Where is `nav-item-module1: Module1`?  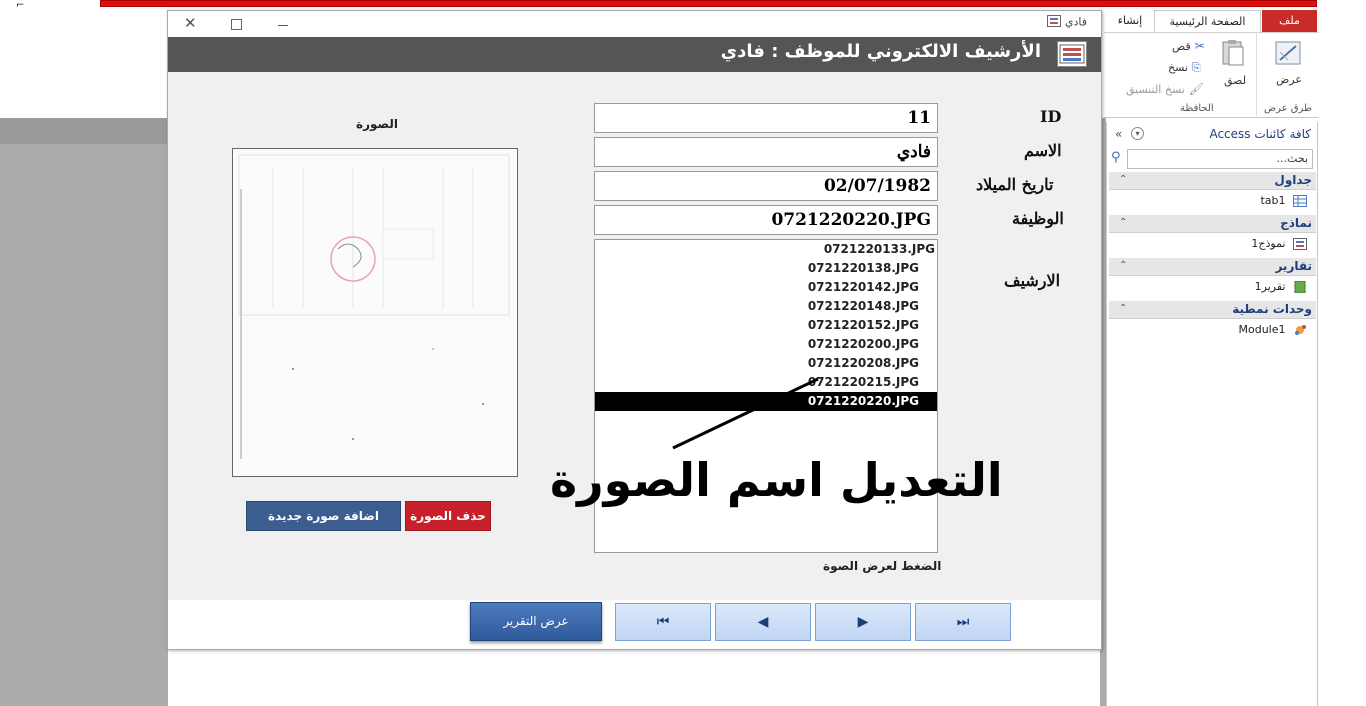
nav-item-module1: Module1 is located at coordinates (1273, 329).